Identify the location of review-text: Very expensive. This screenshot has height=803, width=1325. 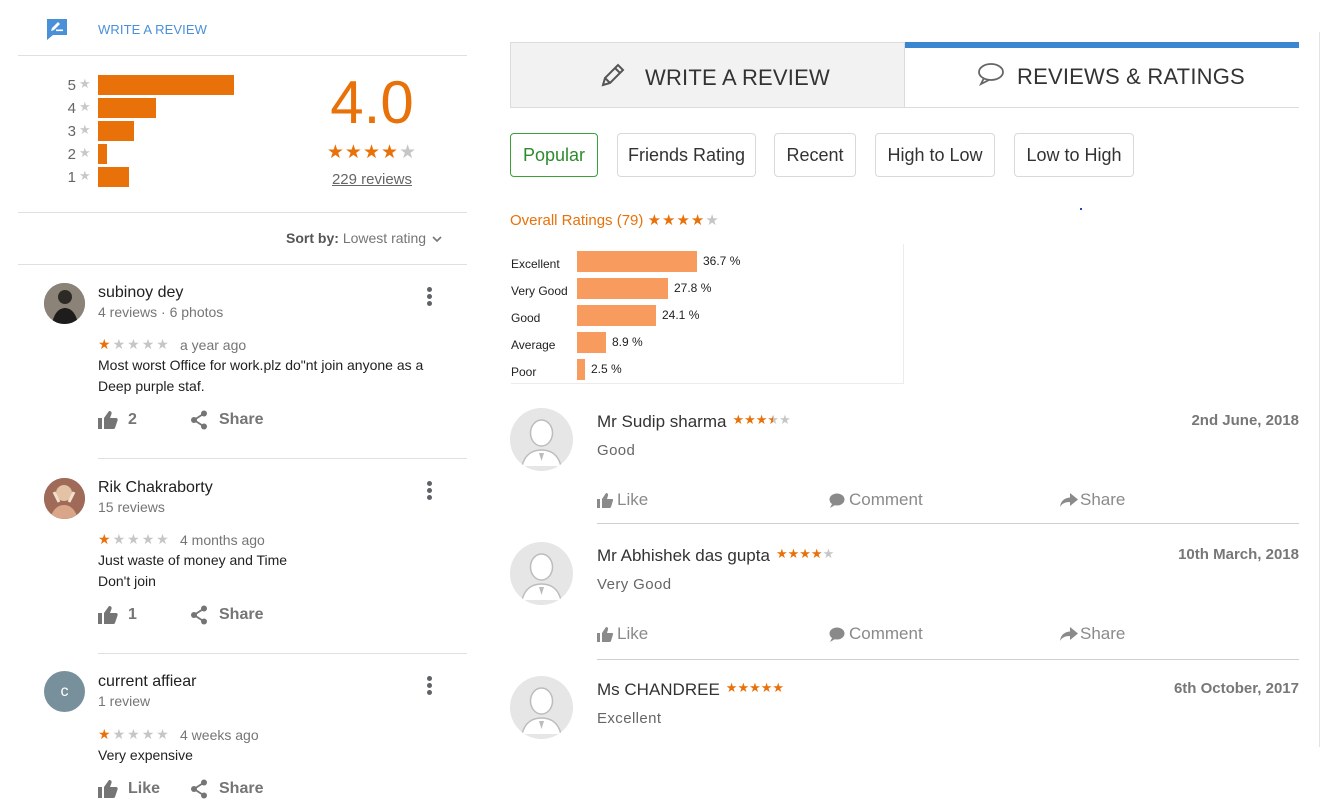
(145, 755).